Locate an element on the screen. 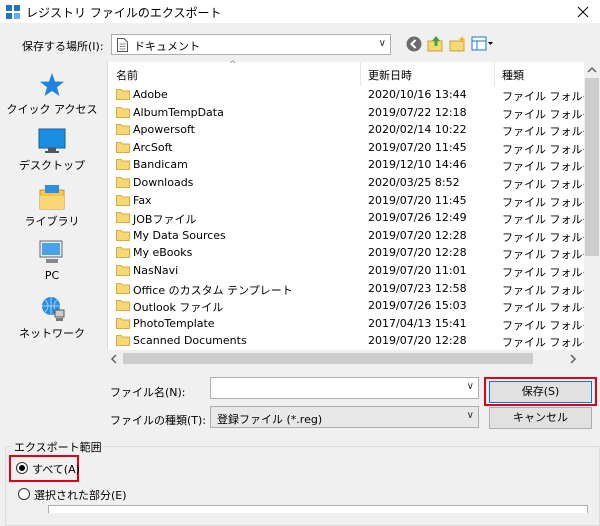  place-quick-access: クイック アクセス is located at coordinates (52, 103).